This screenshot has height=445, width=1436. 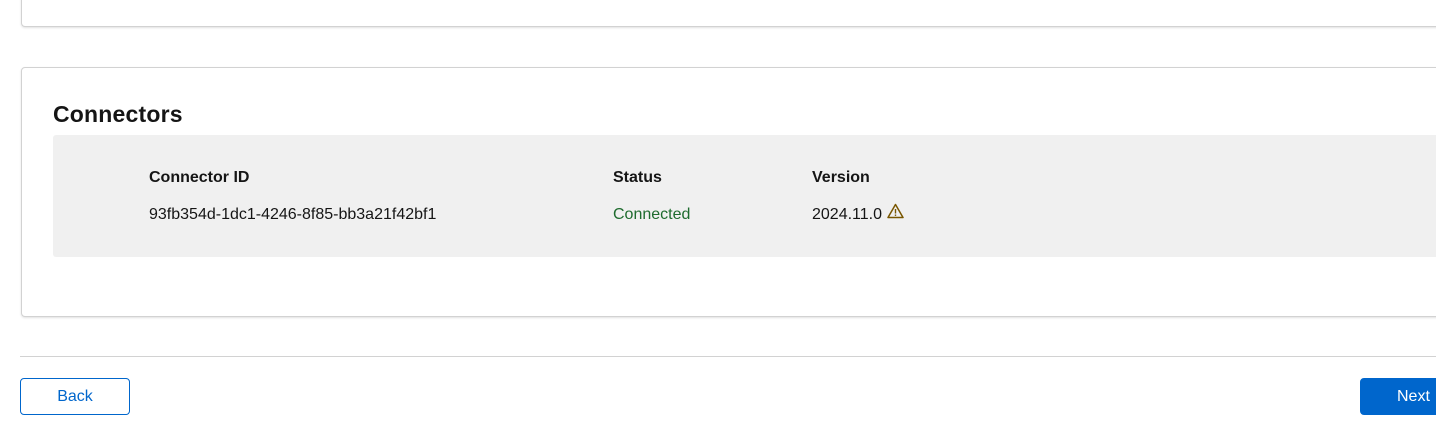 What do you see at coordinates (652, 214) in the screenshot?
I see `connector-status-cell: Connected` at bounding box center [652, 214].